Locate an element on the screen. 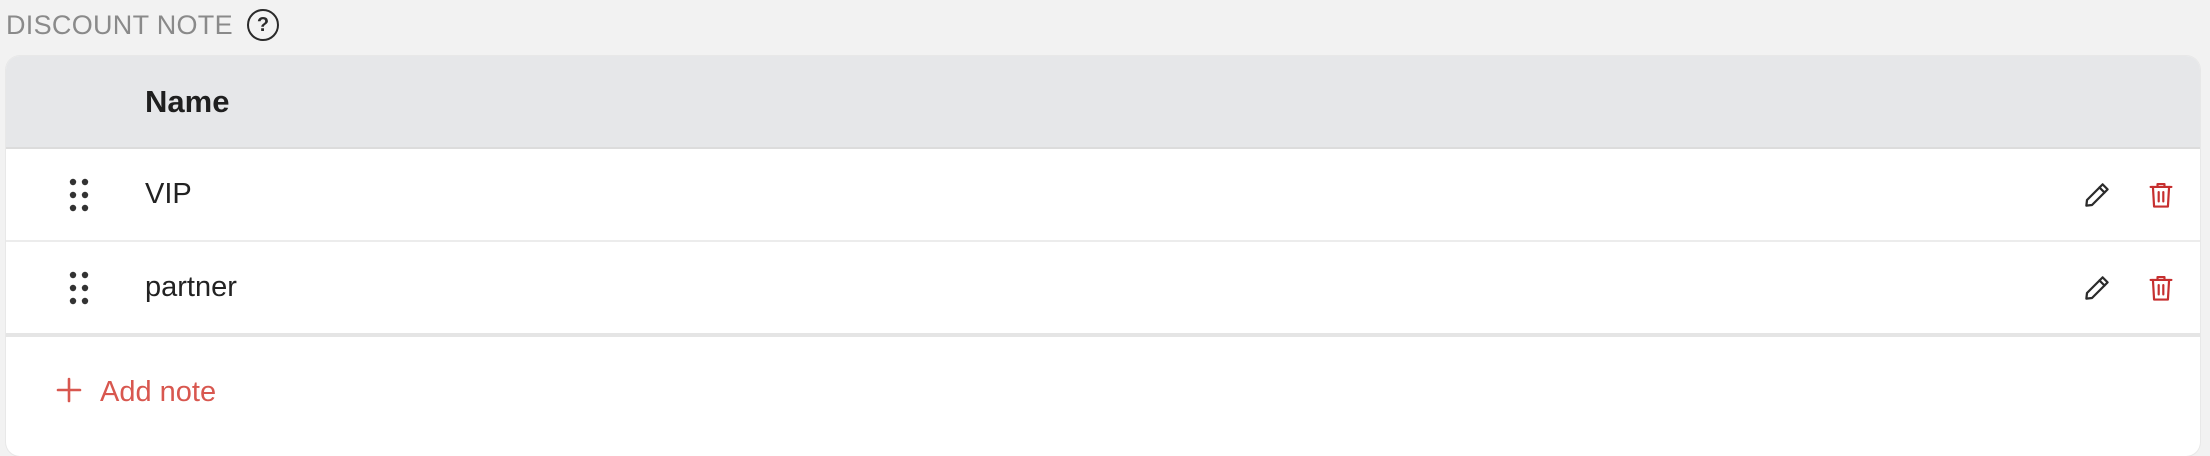 The image size is (2210, 456). help-icon: ? is located at coordinates (262, 25).